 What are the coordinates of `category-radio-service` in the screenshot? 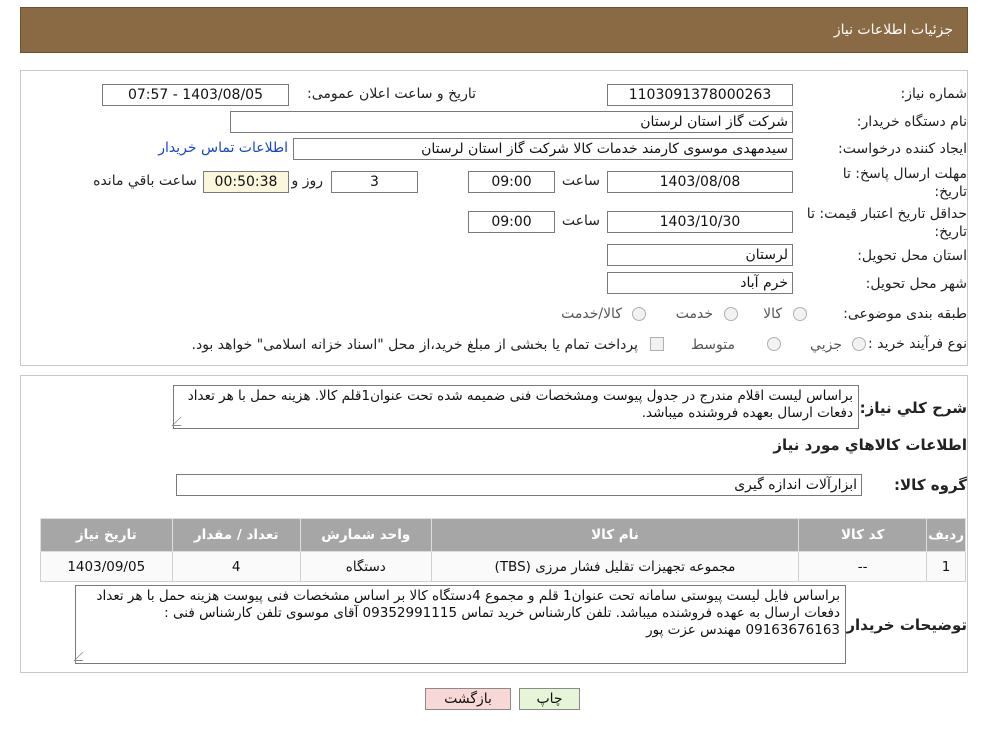 It's located at (731, 314).